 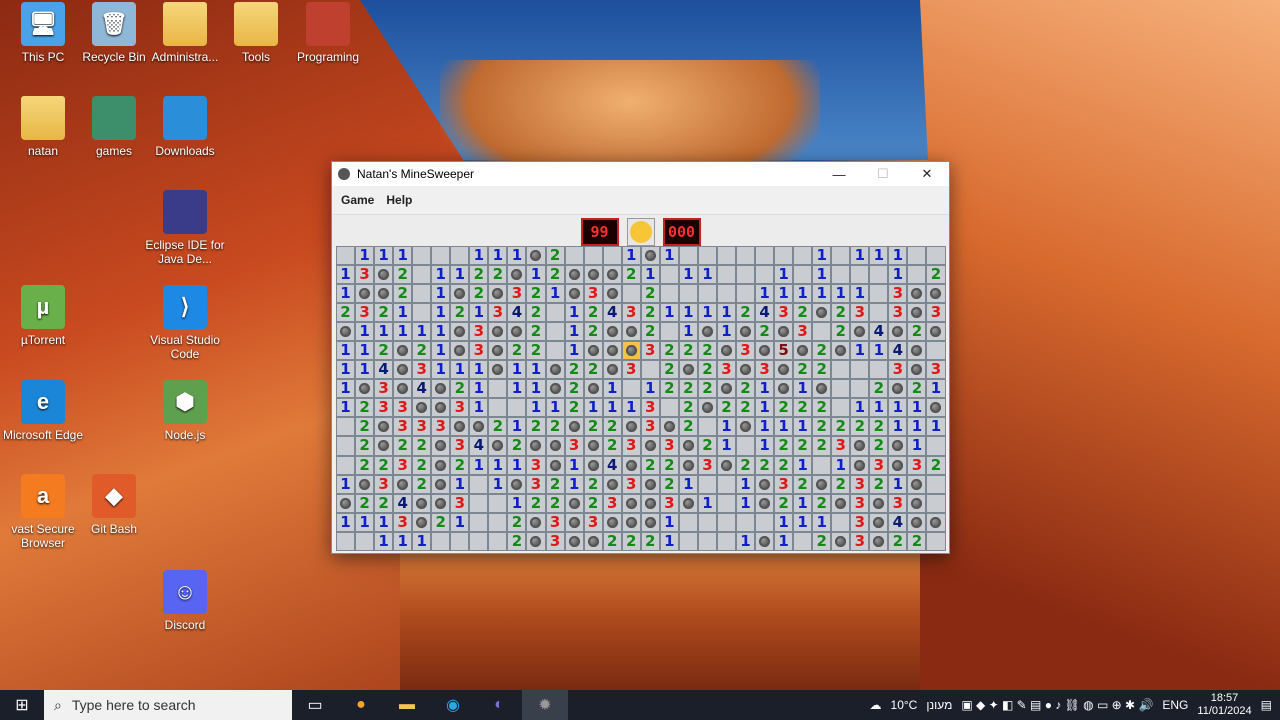 What do you see at coordinates (43, 316) in the screenshot?
I see `utorrent-shortcut: µ µTorrent` at bounding box center [43, 316].